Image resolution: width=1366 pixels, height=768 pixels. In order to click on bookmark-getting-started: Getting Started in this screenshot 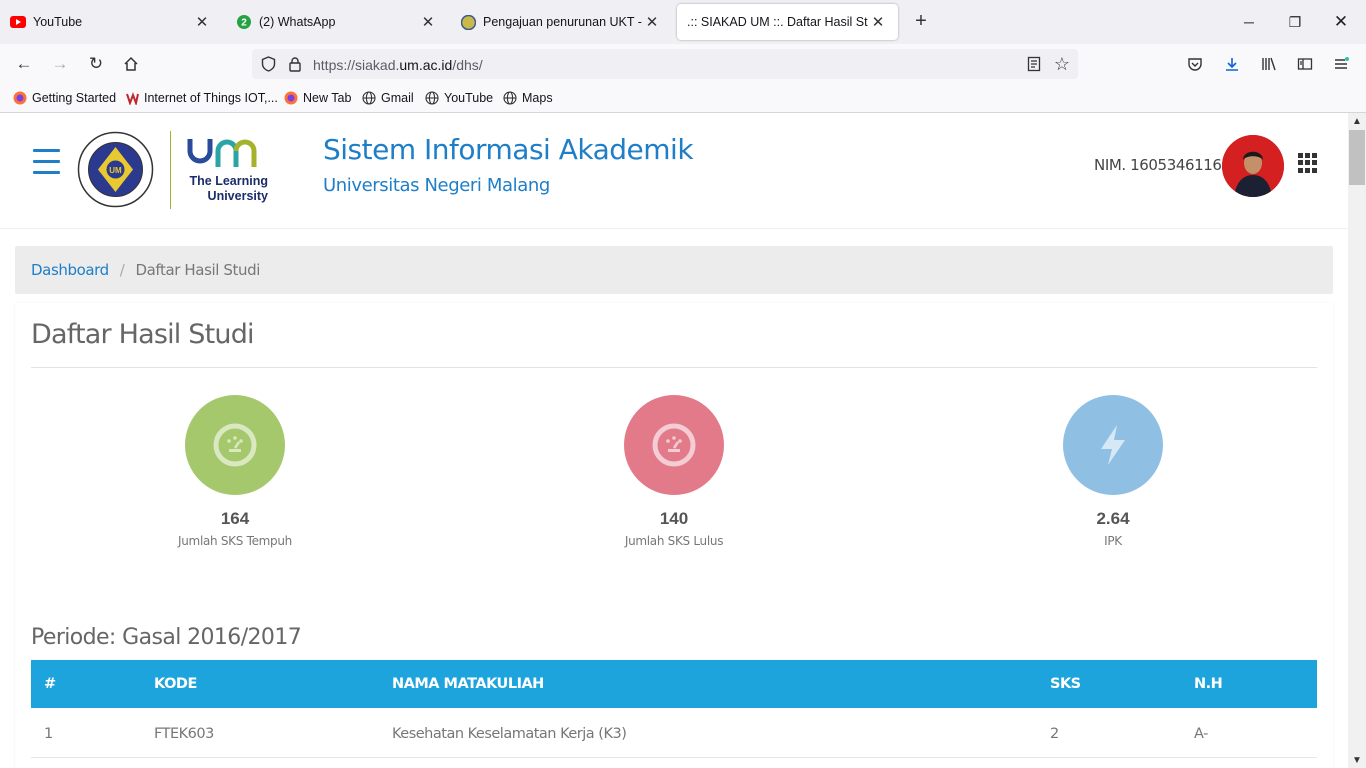, I will do `click(64, 97)`.